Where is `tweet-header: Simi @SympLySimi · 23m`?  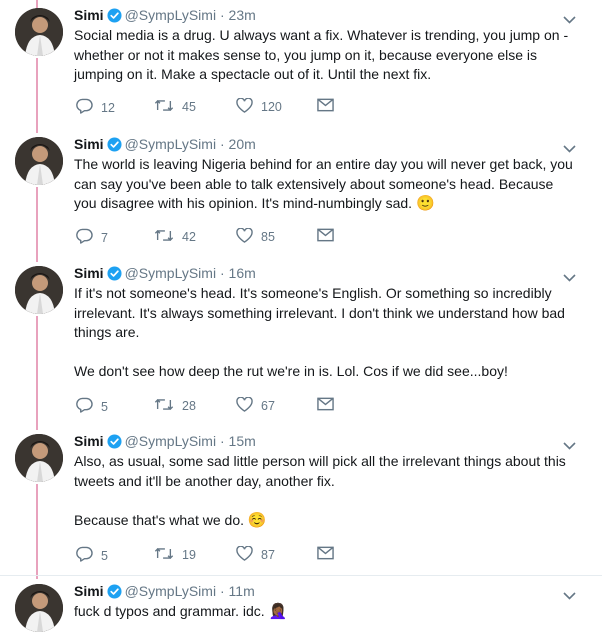
tweet-header: Simi @SympLySimi · 23m is located at coordinates (323, 17).